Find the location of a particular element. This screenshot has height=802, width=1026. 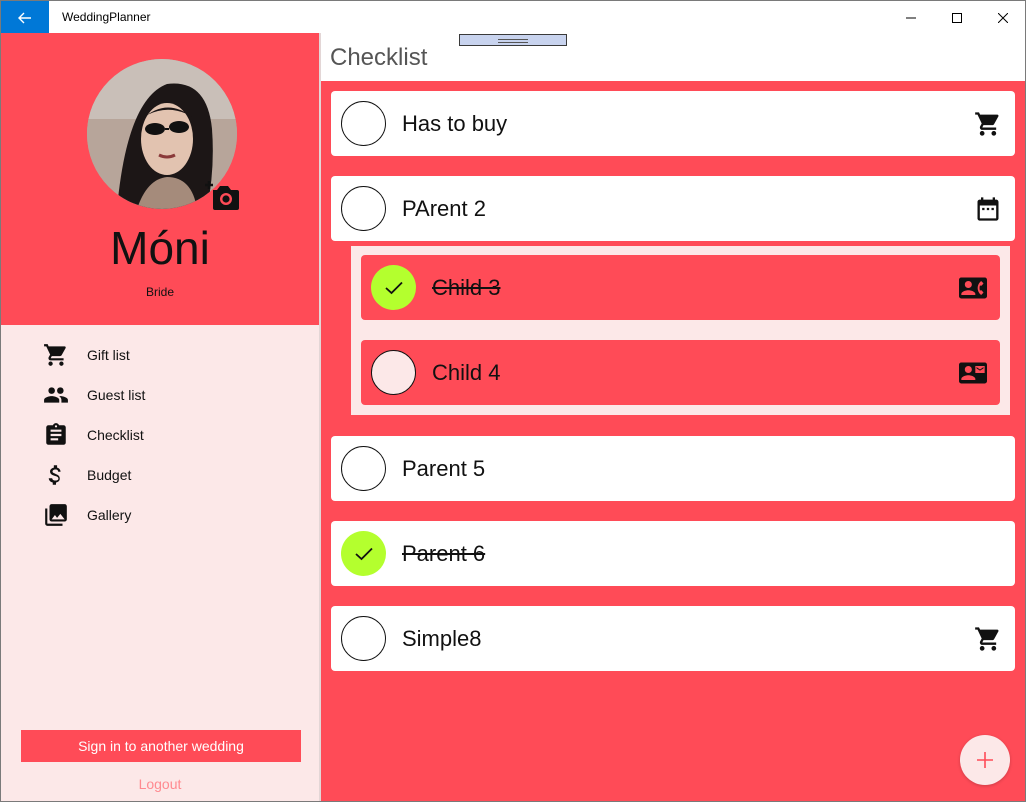

close-icon is located at coordinates (1003, 17).